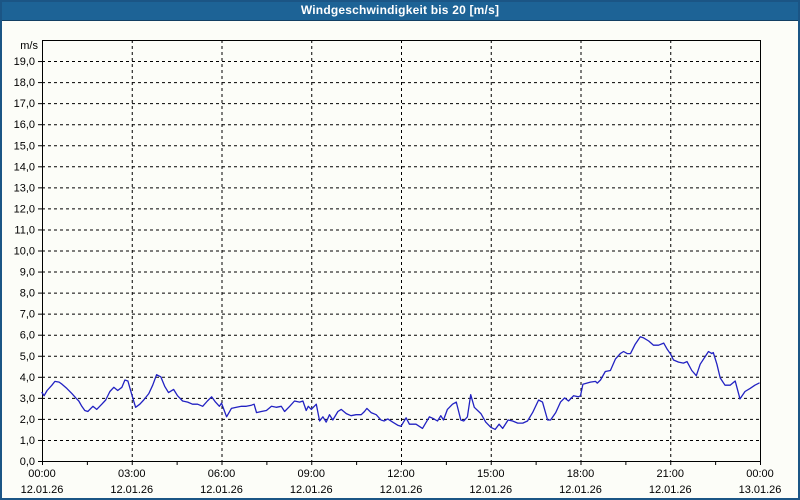  Describe the element at coordinates (27, 294) in the screenshot. I see `y-tick-label: 8,0` at that location.